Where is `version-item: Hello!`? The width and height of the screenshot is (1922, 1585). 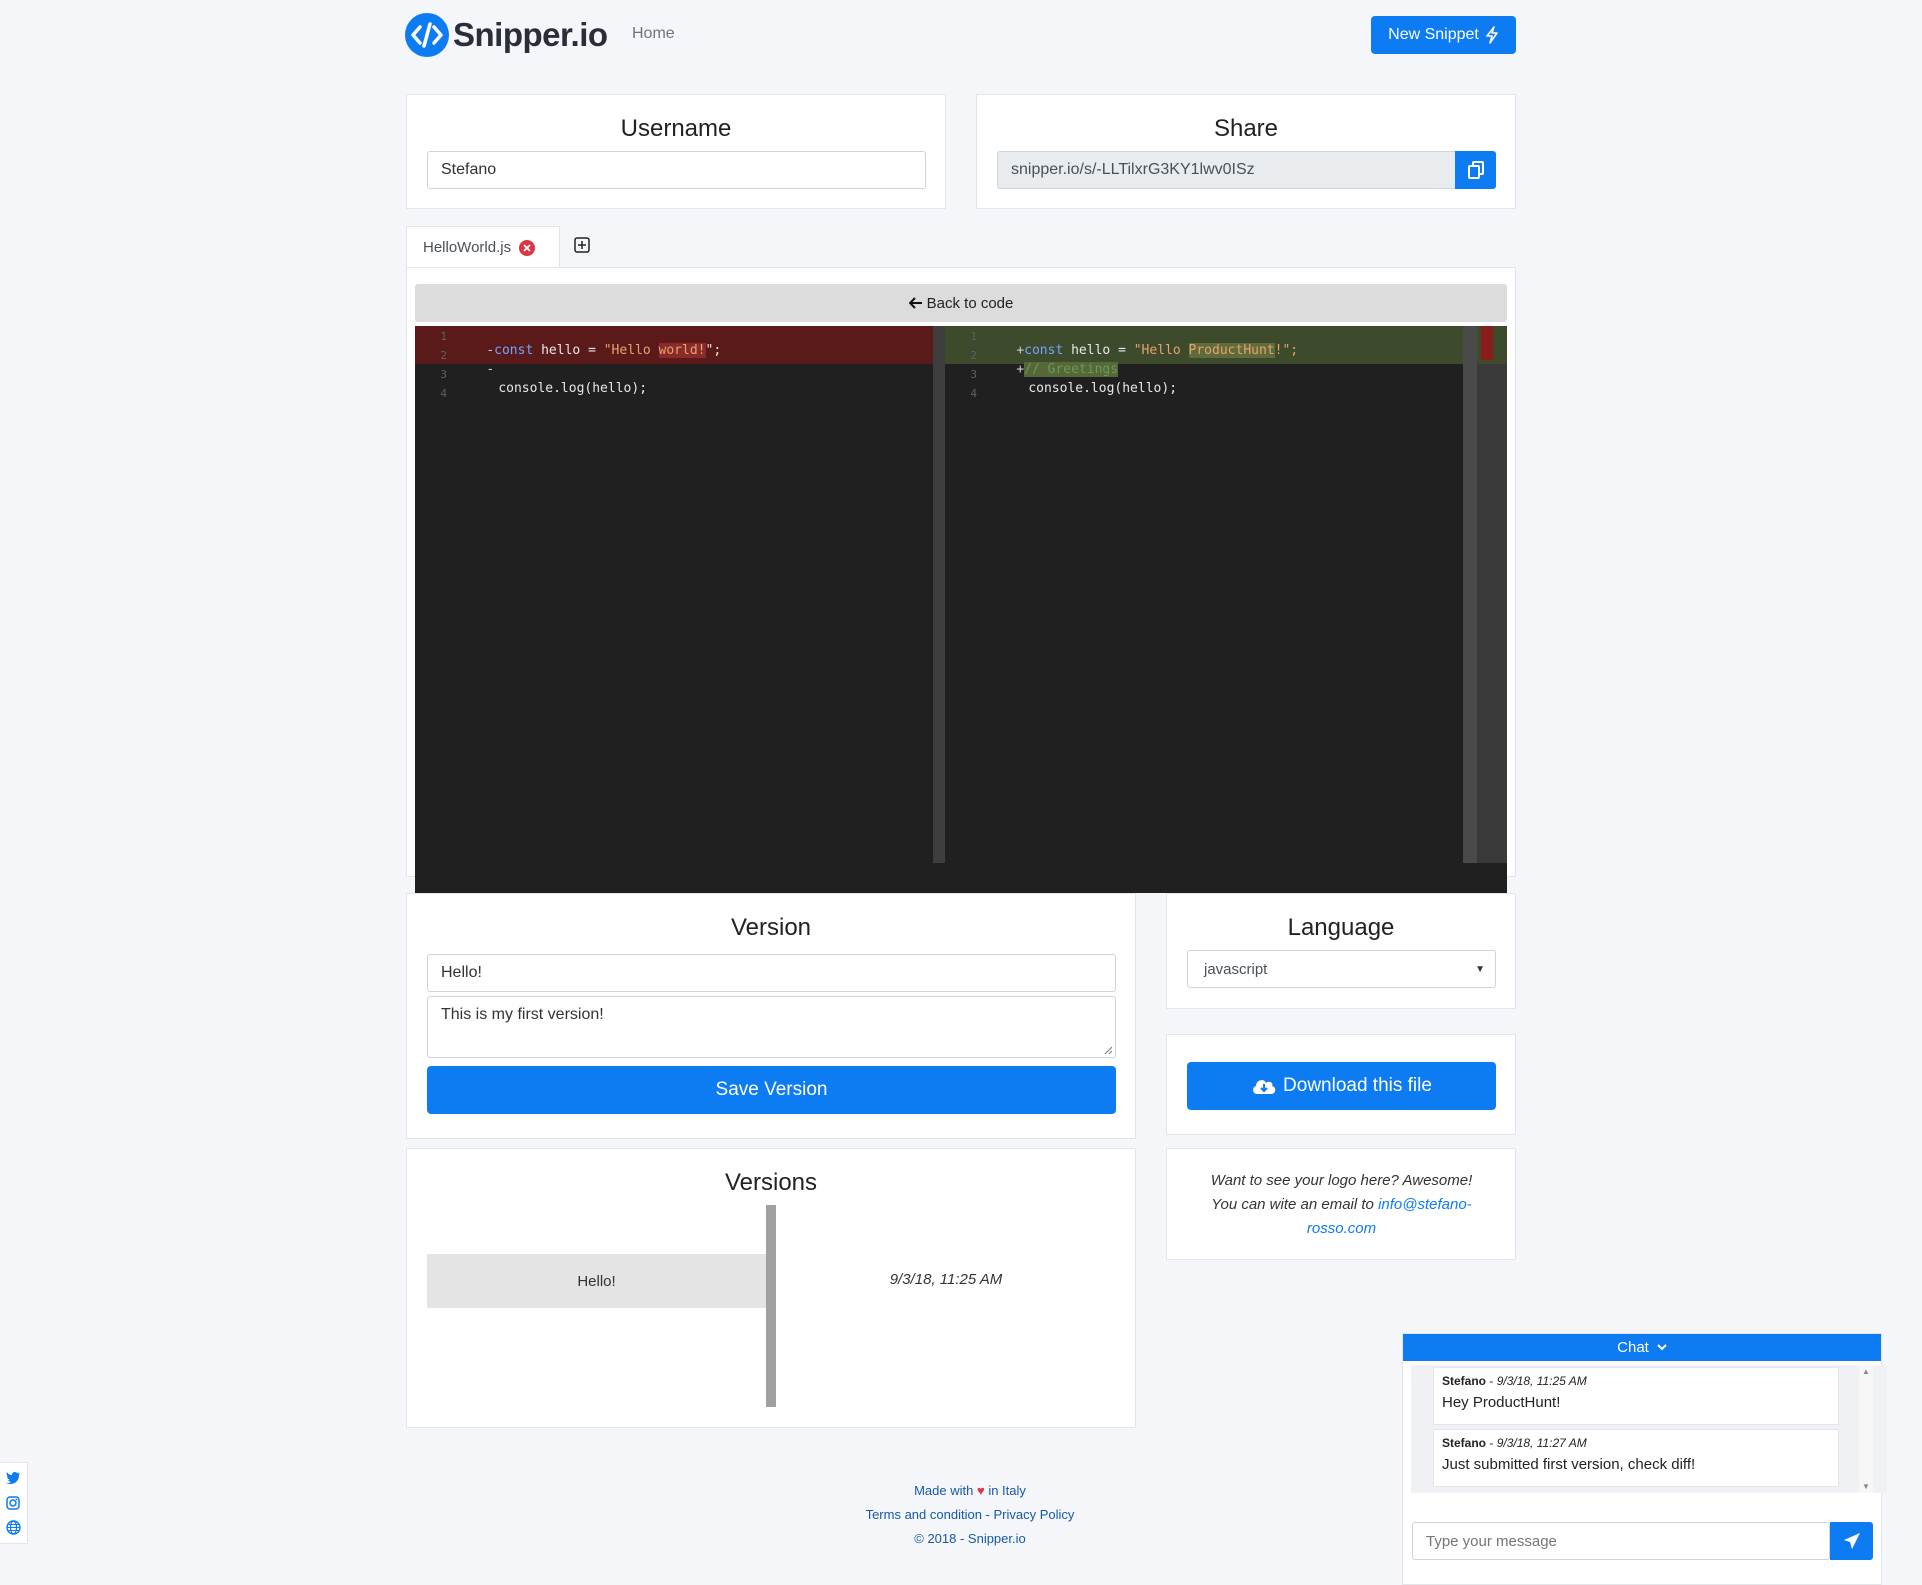 version-item: Hello! is located at coordinates (596, 1281).